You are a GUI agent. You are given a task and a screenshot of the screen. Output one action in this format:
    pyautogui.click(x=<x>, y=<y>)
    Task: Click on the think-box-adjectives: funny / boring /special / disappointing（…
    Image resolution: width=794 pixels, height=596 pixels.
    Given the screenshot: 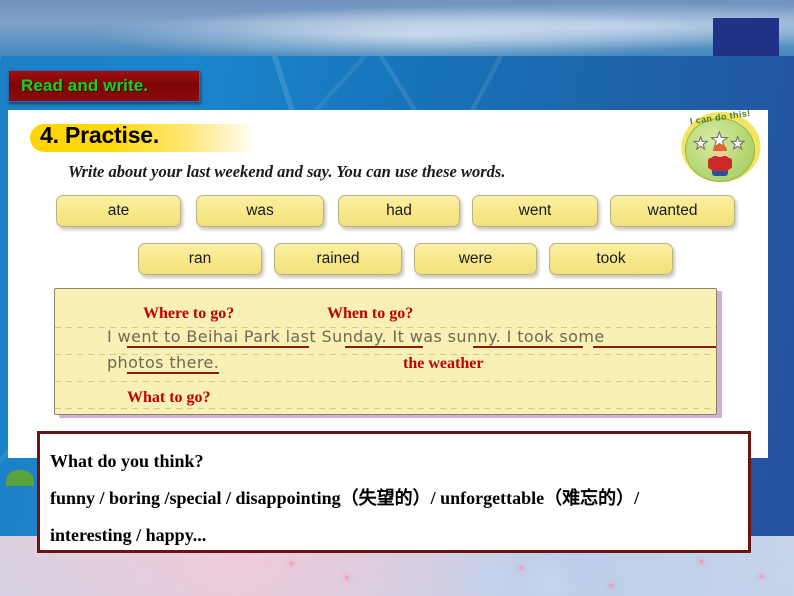 What is the action you would take?
    pyautogui.click(x=345, y=498)
    